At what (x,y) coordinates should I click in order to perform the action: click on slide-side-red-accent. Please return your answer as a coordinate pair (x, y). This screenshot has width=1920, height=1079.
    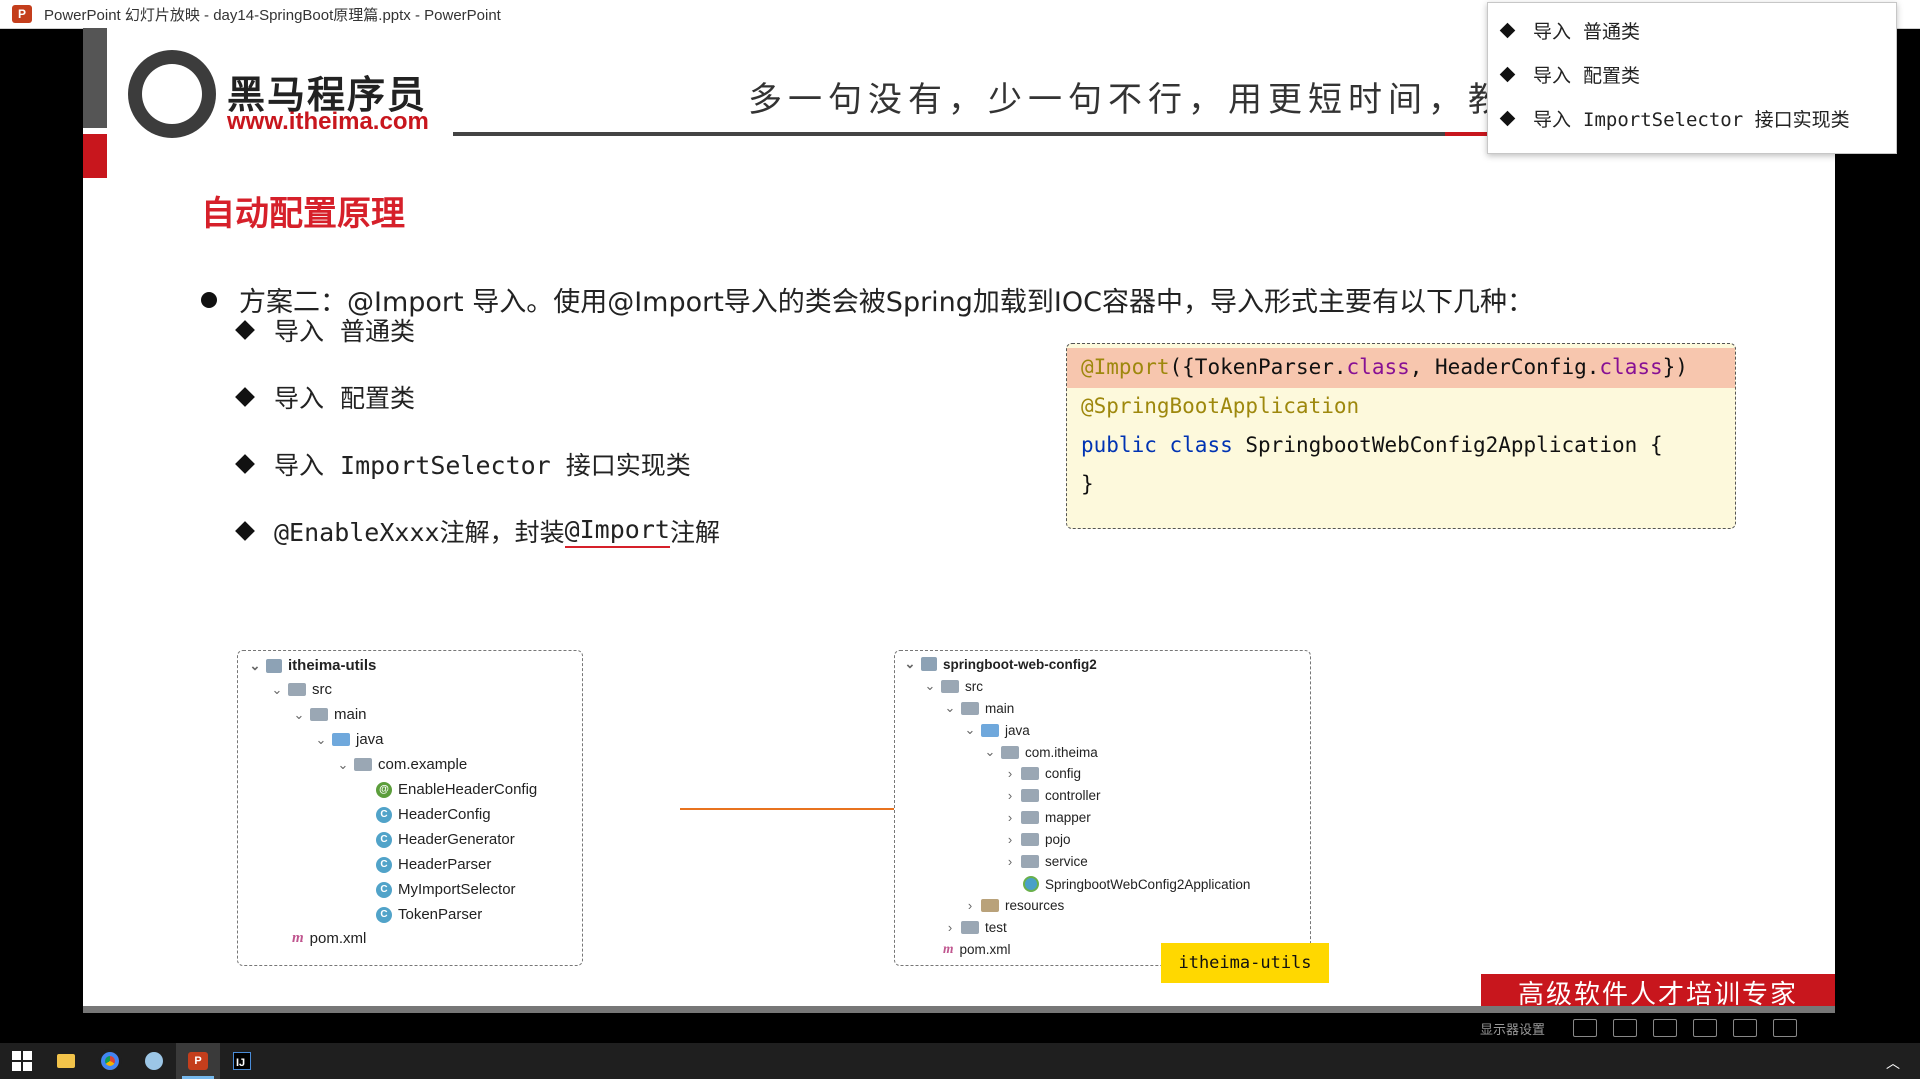
    Looking at the image, I should click on (95, 156).